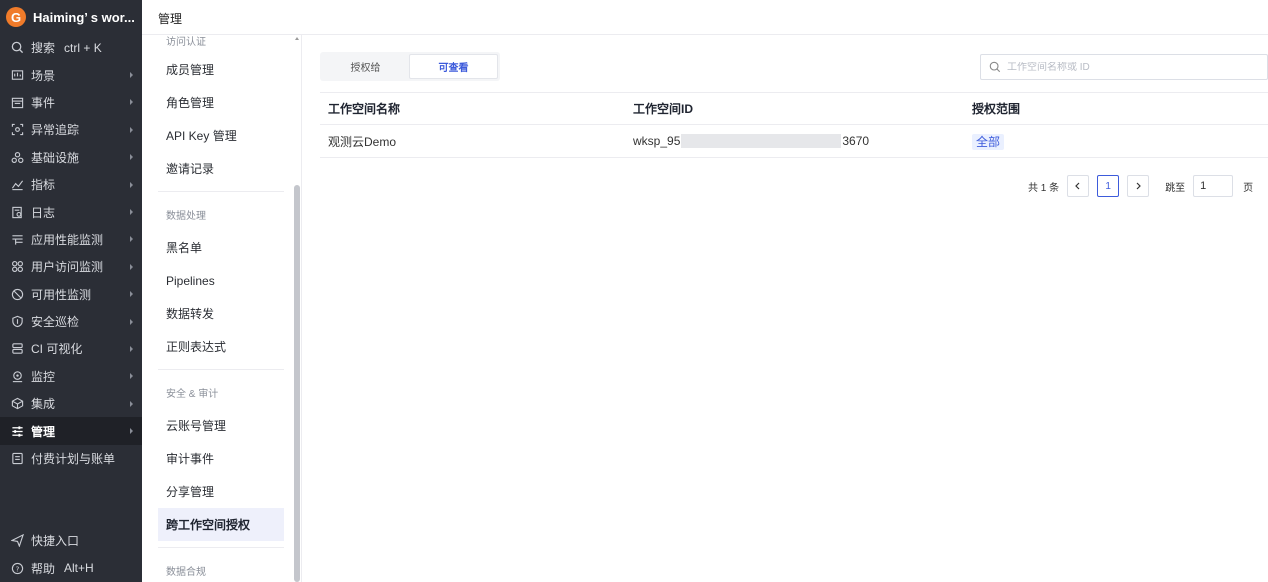 The width and height of the screenshot is (1268, 582). What do you see at coordinates (705, 17) in the screenshot?
I see `top-header: 管理` at bounding box center [705, 17].